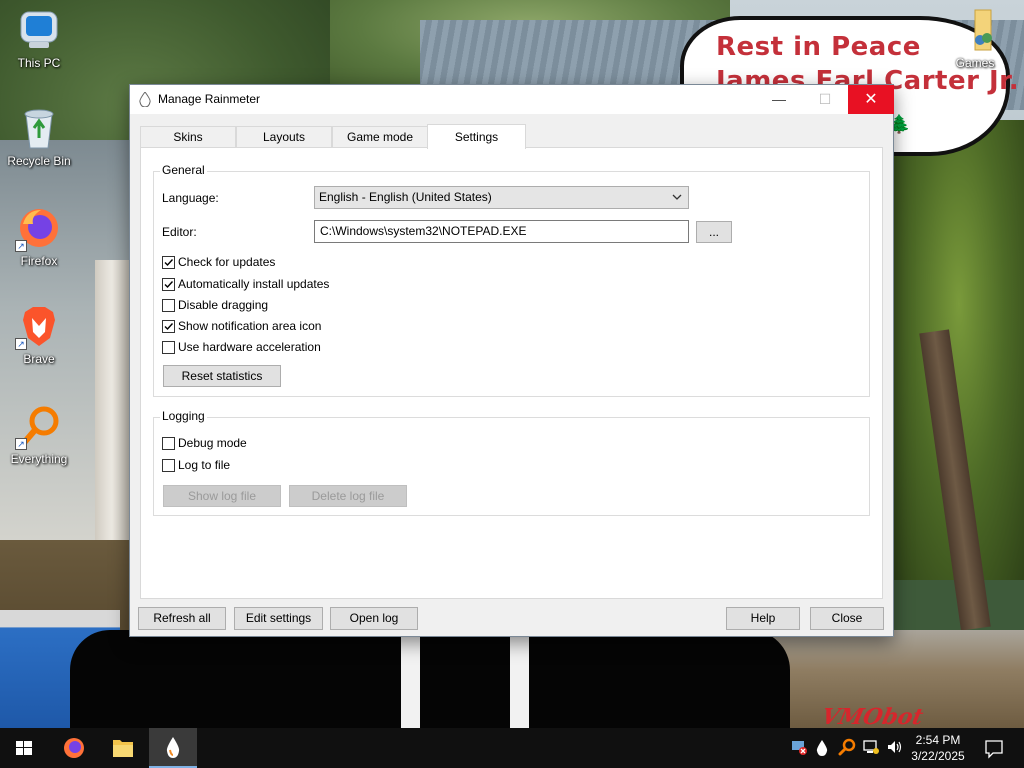 This screenshot has height=768, width=1024. Describe the element at coordinates (872, 717) in the screenshot. I see `watermark-logo: VMObot` at that location.